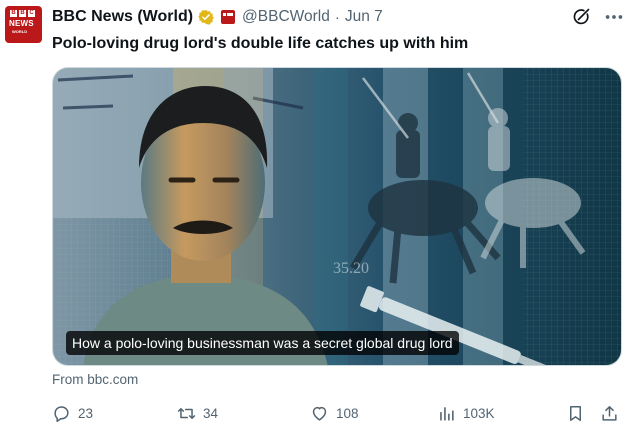 Image resolution: width=643 pixels, height=432 pixels. Describe the element at coordinates (20, 31) in the screenshot. I see `avatar-world-text: WORLD` at that location.